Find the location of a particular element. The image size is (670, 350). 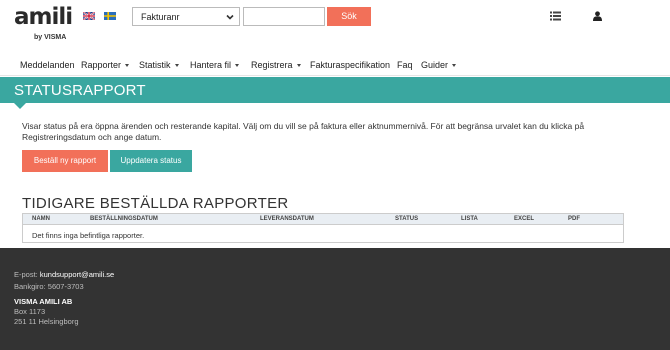

banner-pointer is located at coordinates (20, 106).